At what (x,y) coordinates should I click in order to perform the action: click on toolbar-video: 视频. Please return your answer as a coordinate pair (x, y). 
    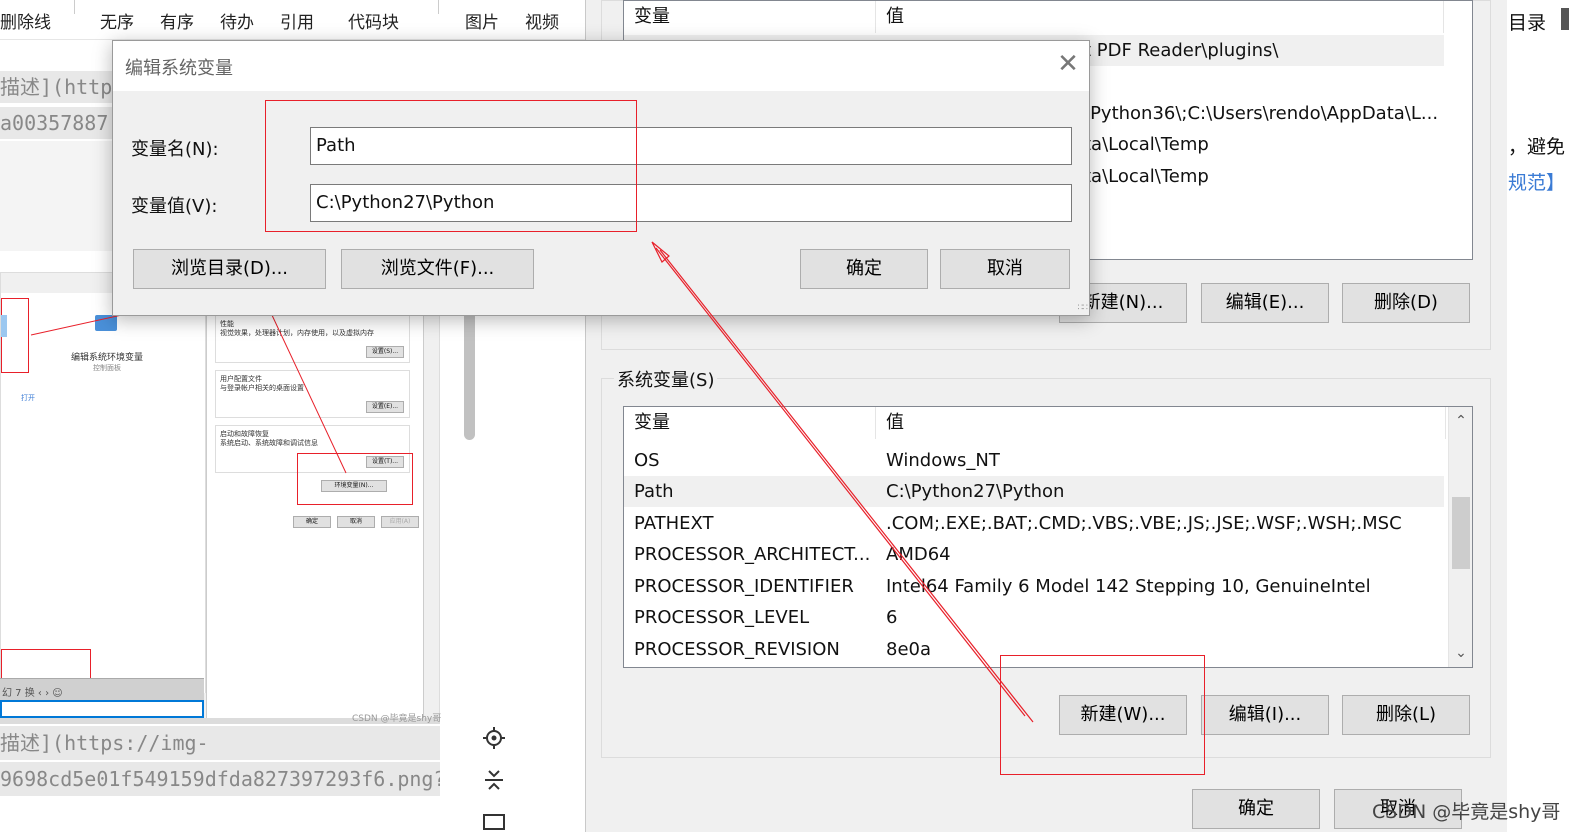
    Looking at the image, I should click on (542, 20).